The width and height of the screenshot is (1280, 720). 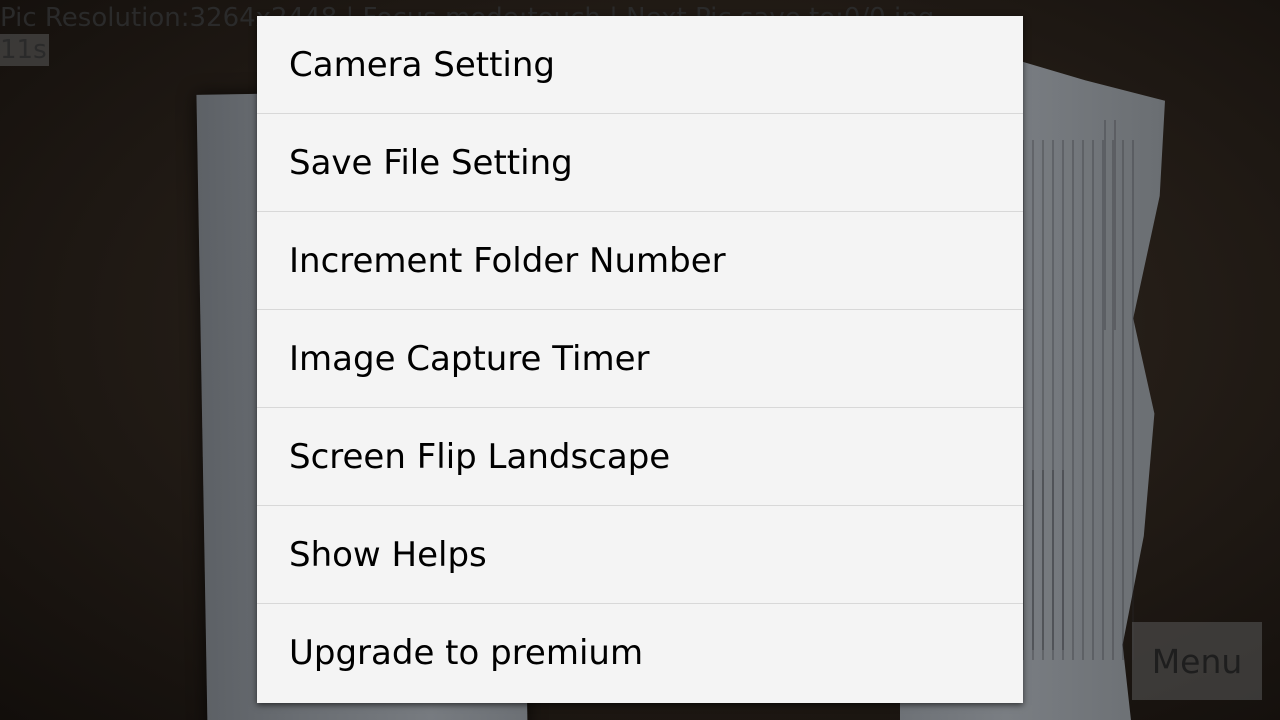 I want to click on menu-item-image-capture-timer: Image Capture Timer, so click(x=640, y=359).